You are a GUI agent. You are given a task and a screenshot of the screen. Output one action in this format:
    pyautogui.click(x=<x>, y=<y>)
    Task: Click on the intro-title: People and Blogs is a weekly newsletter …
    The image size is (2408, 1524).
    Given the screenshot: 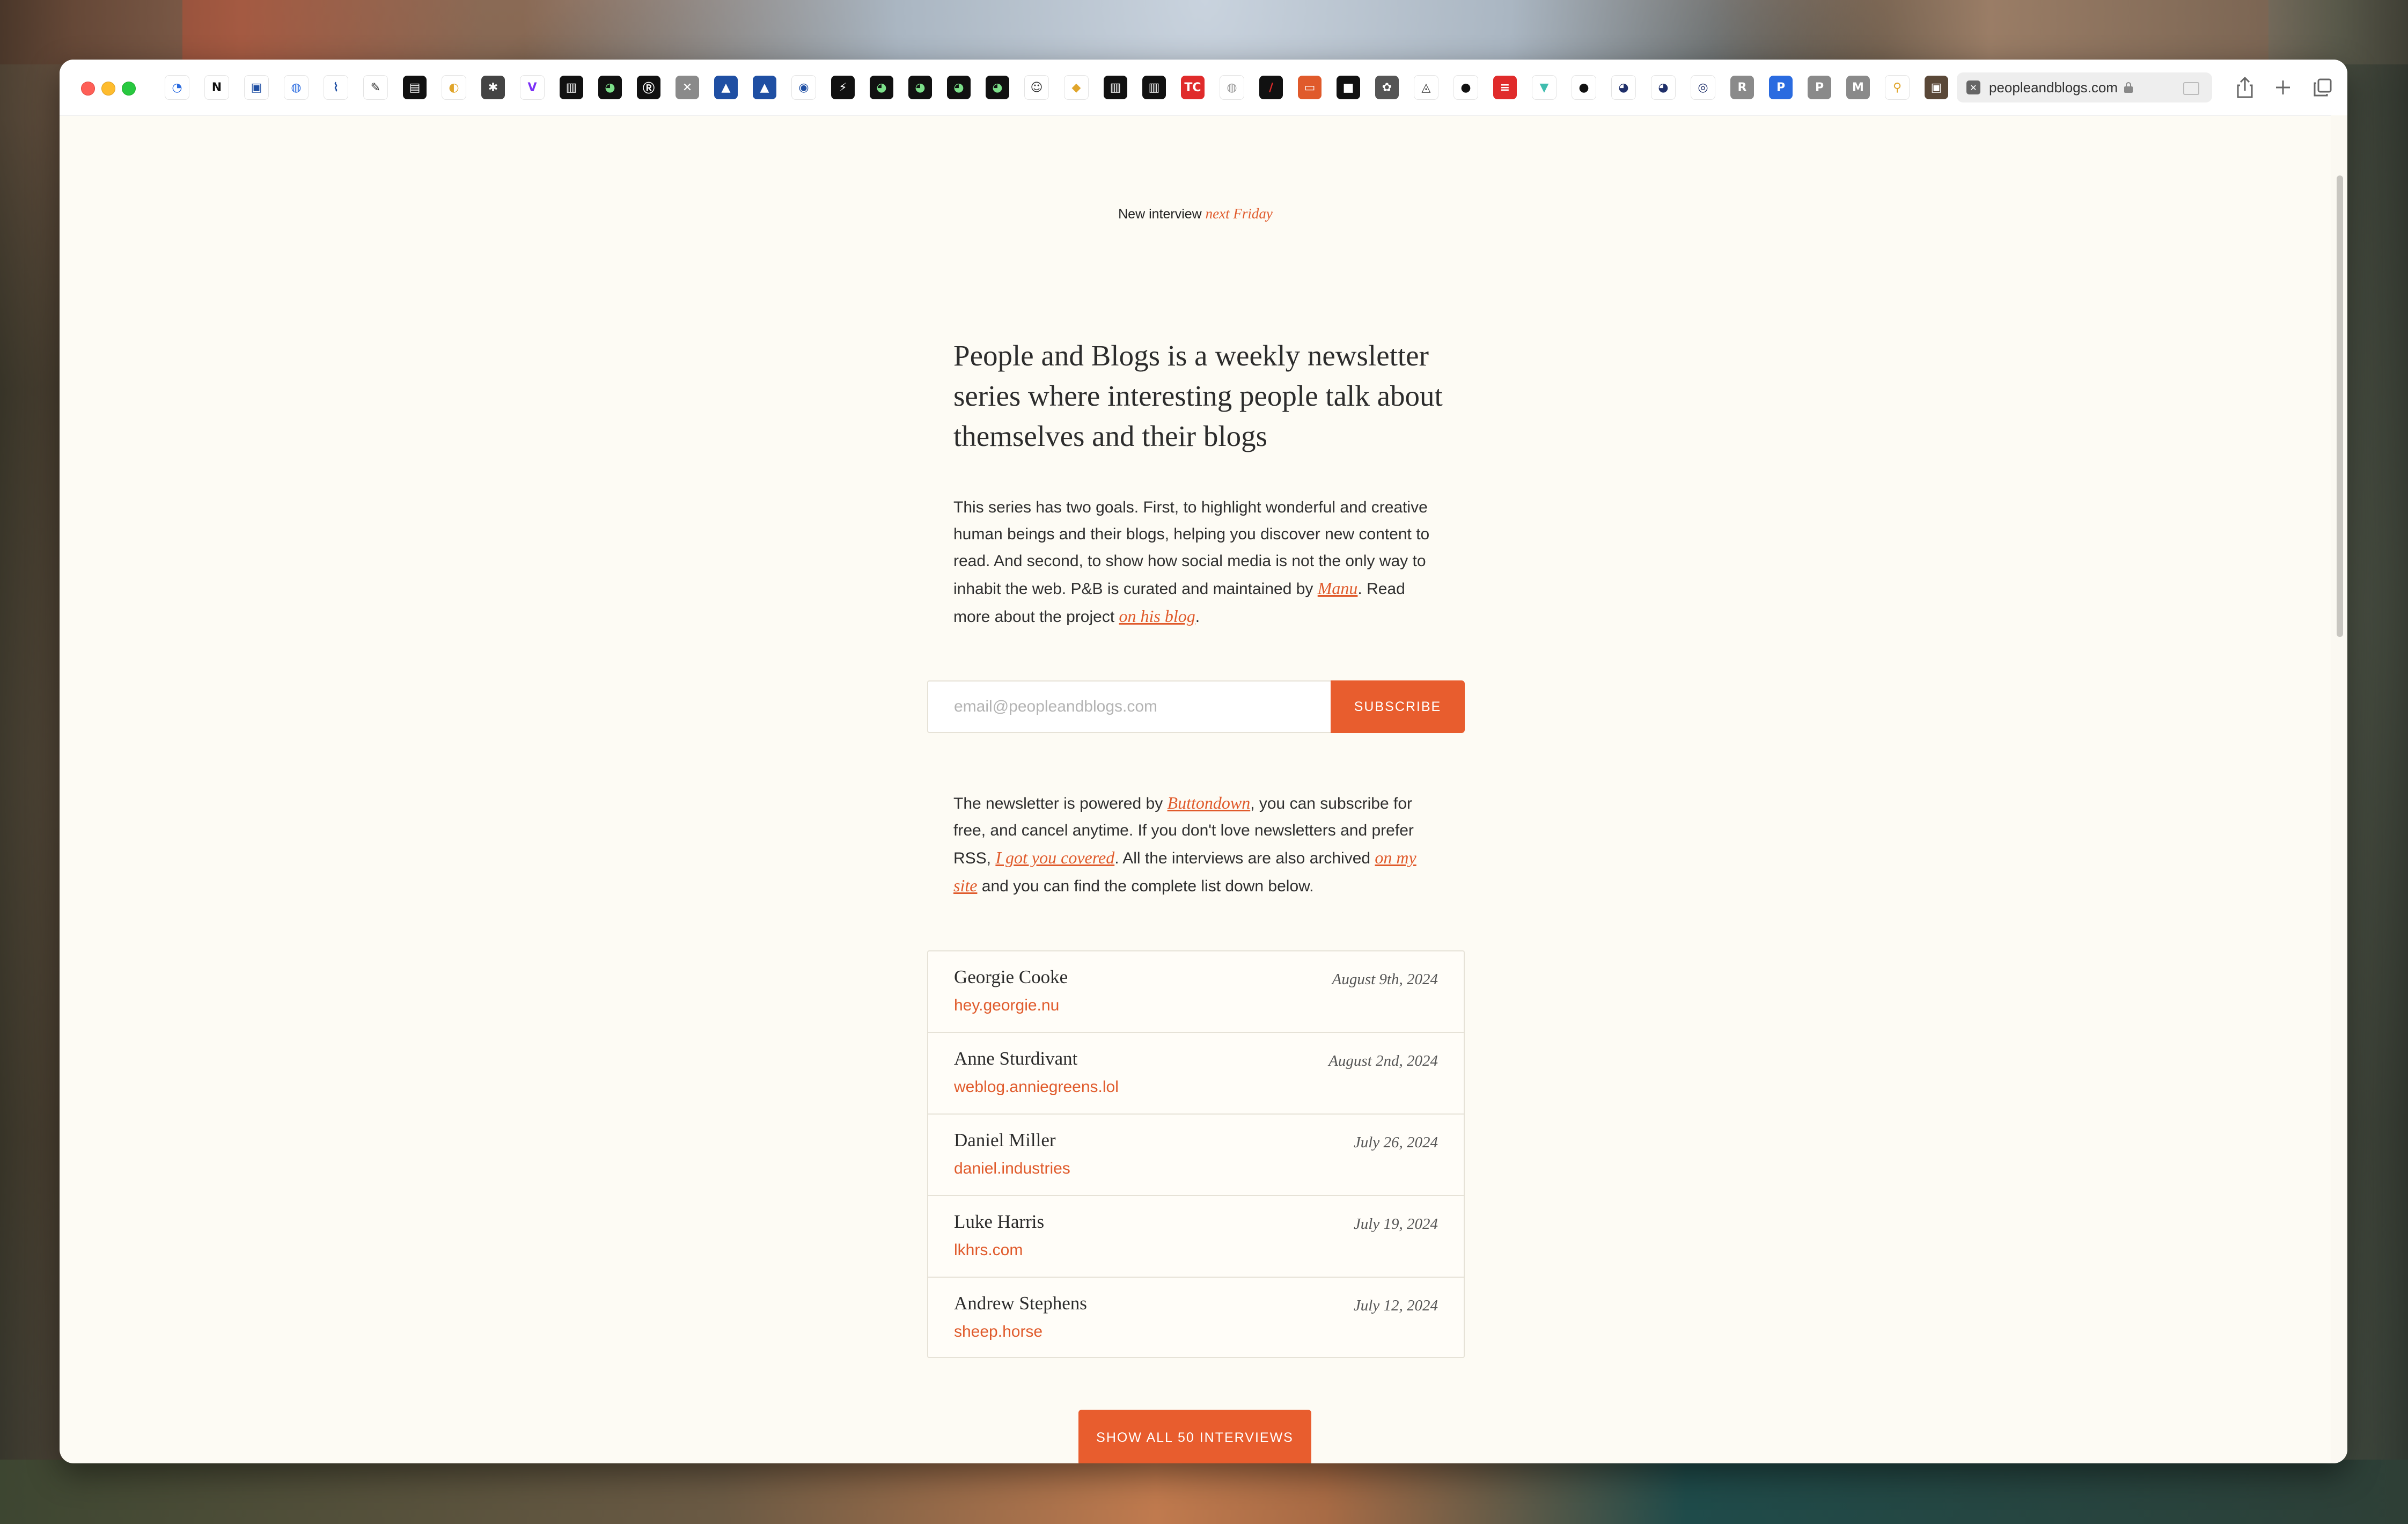 What is the action you would take?
    pyautogui.click(x=1198, y=395)
    